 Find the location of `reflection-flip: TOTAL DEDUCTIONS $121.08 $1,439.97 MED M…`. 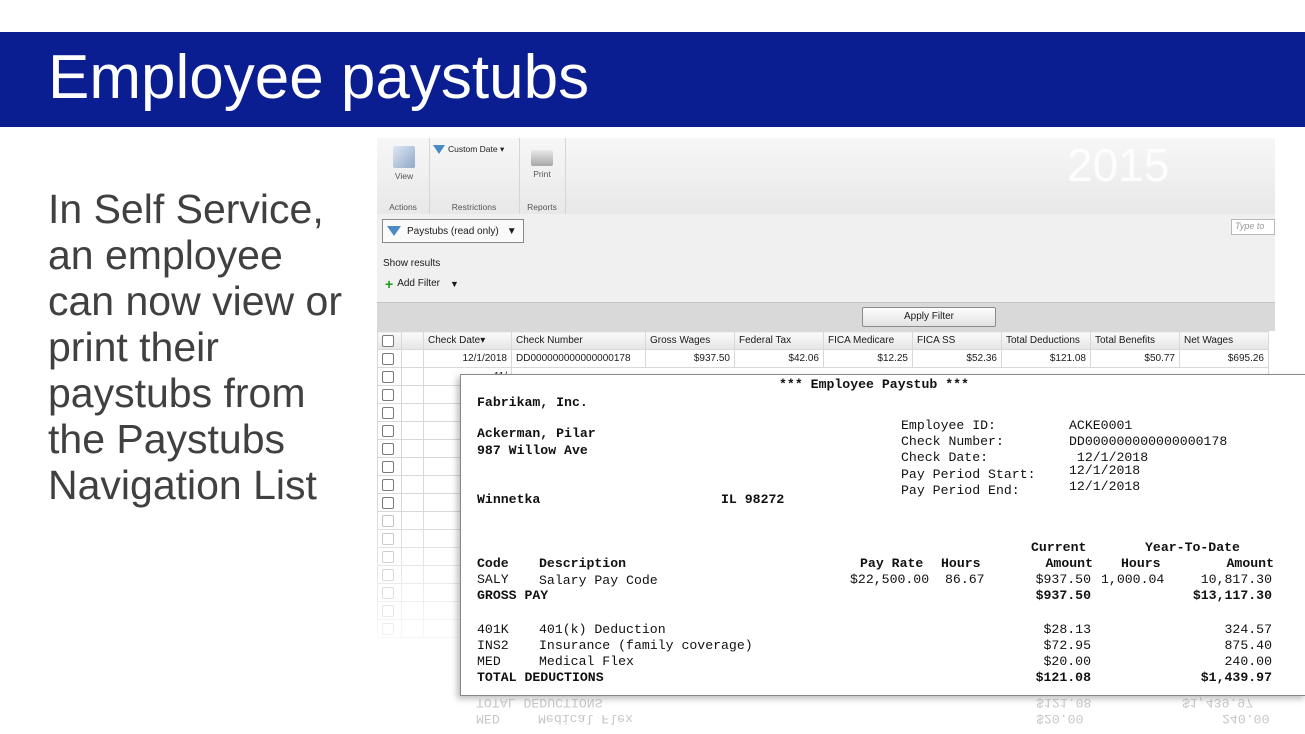

reflection-flip: TOTAL DEDUCTIONS $121.08 $1,439.97 MED M… is located at coordinates (882, 714).